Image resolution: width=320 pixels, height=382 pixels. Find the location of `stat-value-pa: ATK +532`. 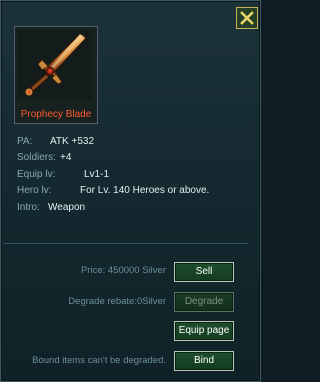

stat-value-pa: ATK +532 is located at coordinates (72, 141).